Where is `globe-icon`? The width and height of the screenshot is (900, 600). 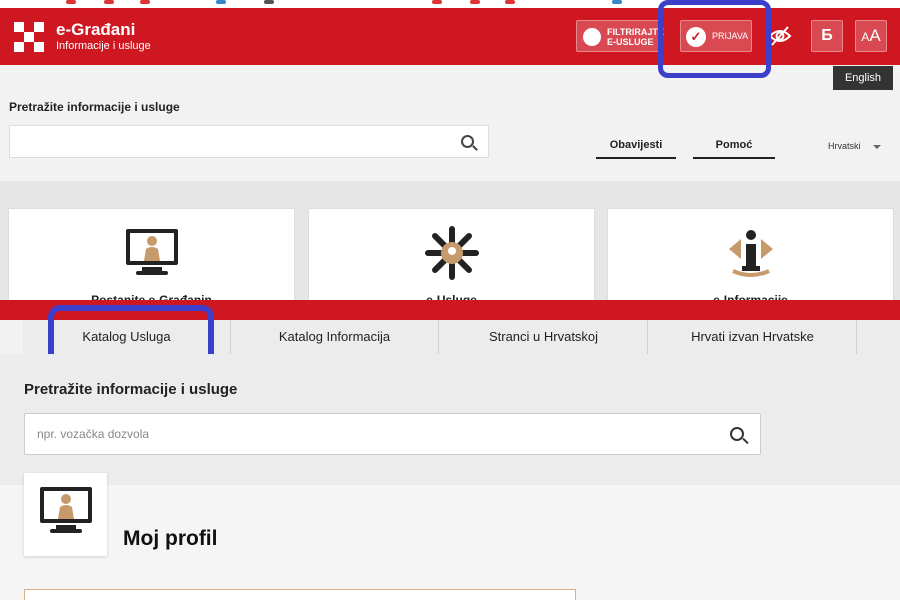
globe-icon is located at coordinates (592, 37).